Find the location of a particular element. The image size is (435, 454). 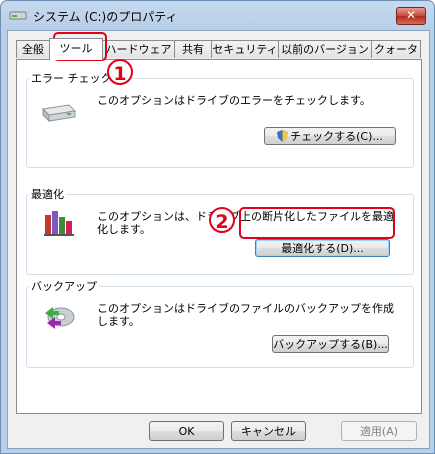

tab-strip: 全般 ツール ハードウェア 共有 セキュリティ 以前のバージョン クォータ is located at coordinates (221, 49).